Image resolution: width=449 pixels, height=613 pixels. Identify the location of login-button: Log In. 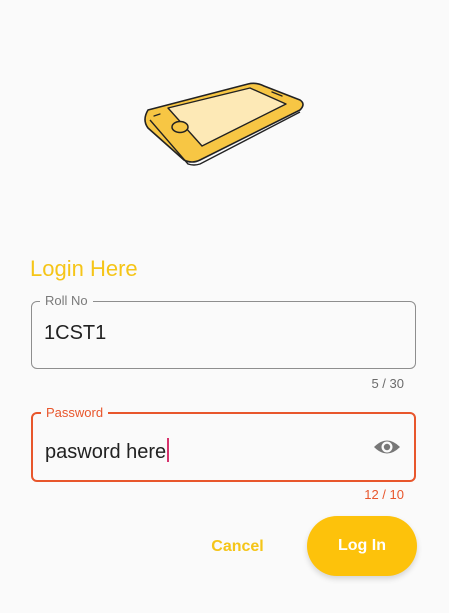
(362, 546).